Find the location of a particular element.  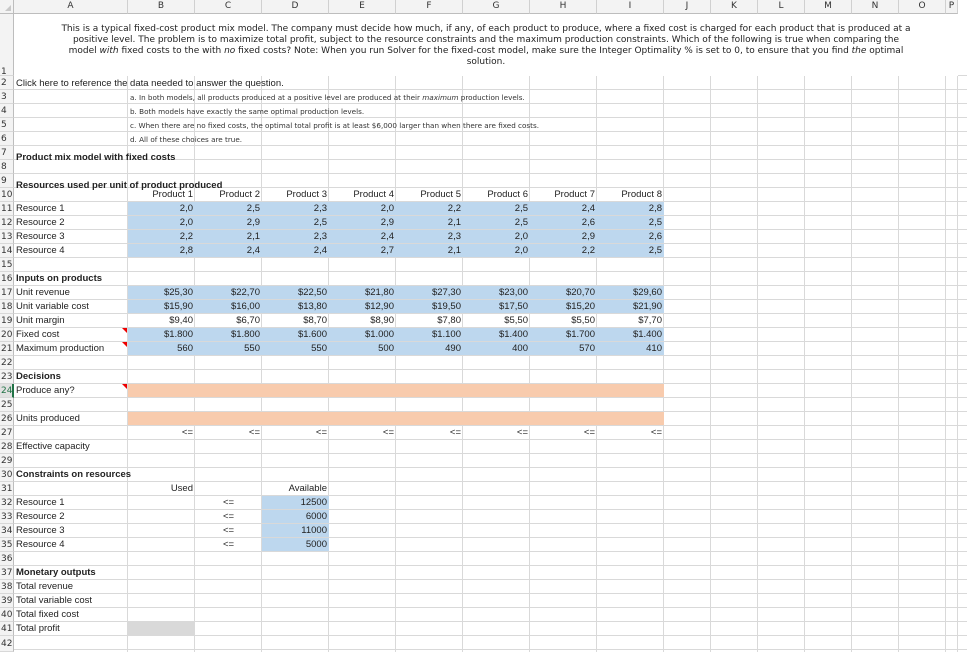

available-cell: 12500 is located at coordinates (295, 502).